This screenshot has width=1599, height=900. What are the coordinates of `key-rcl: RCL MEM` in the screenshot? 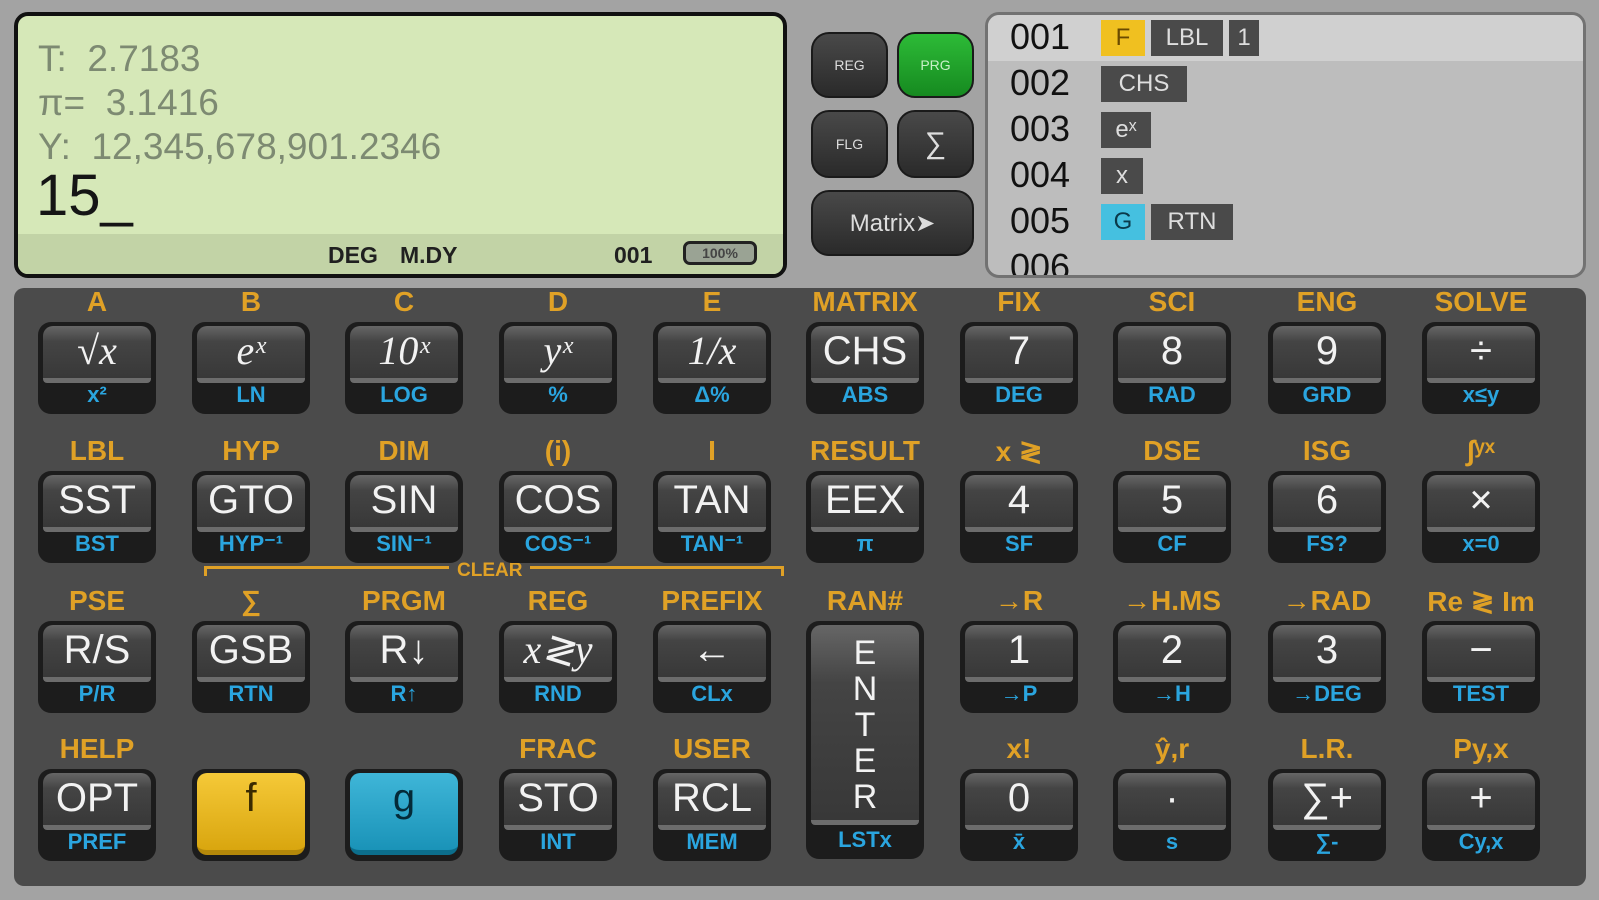 It's located at (712, 815).